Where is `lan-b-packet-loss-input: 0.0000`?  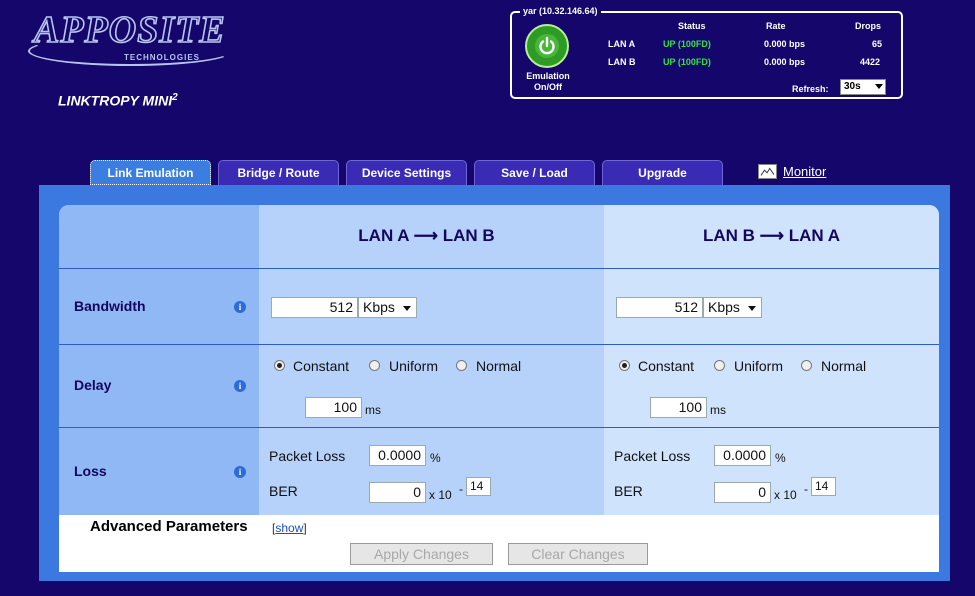 lan-b-packet-loss-input: 0.0000 is located at coordinates (742, 455).